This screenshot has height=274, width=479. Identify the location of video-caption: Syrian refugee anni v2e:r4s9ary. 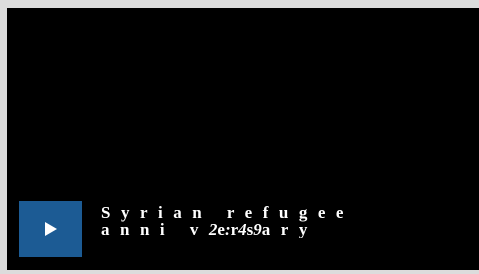
(290, 221).